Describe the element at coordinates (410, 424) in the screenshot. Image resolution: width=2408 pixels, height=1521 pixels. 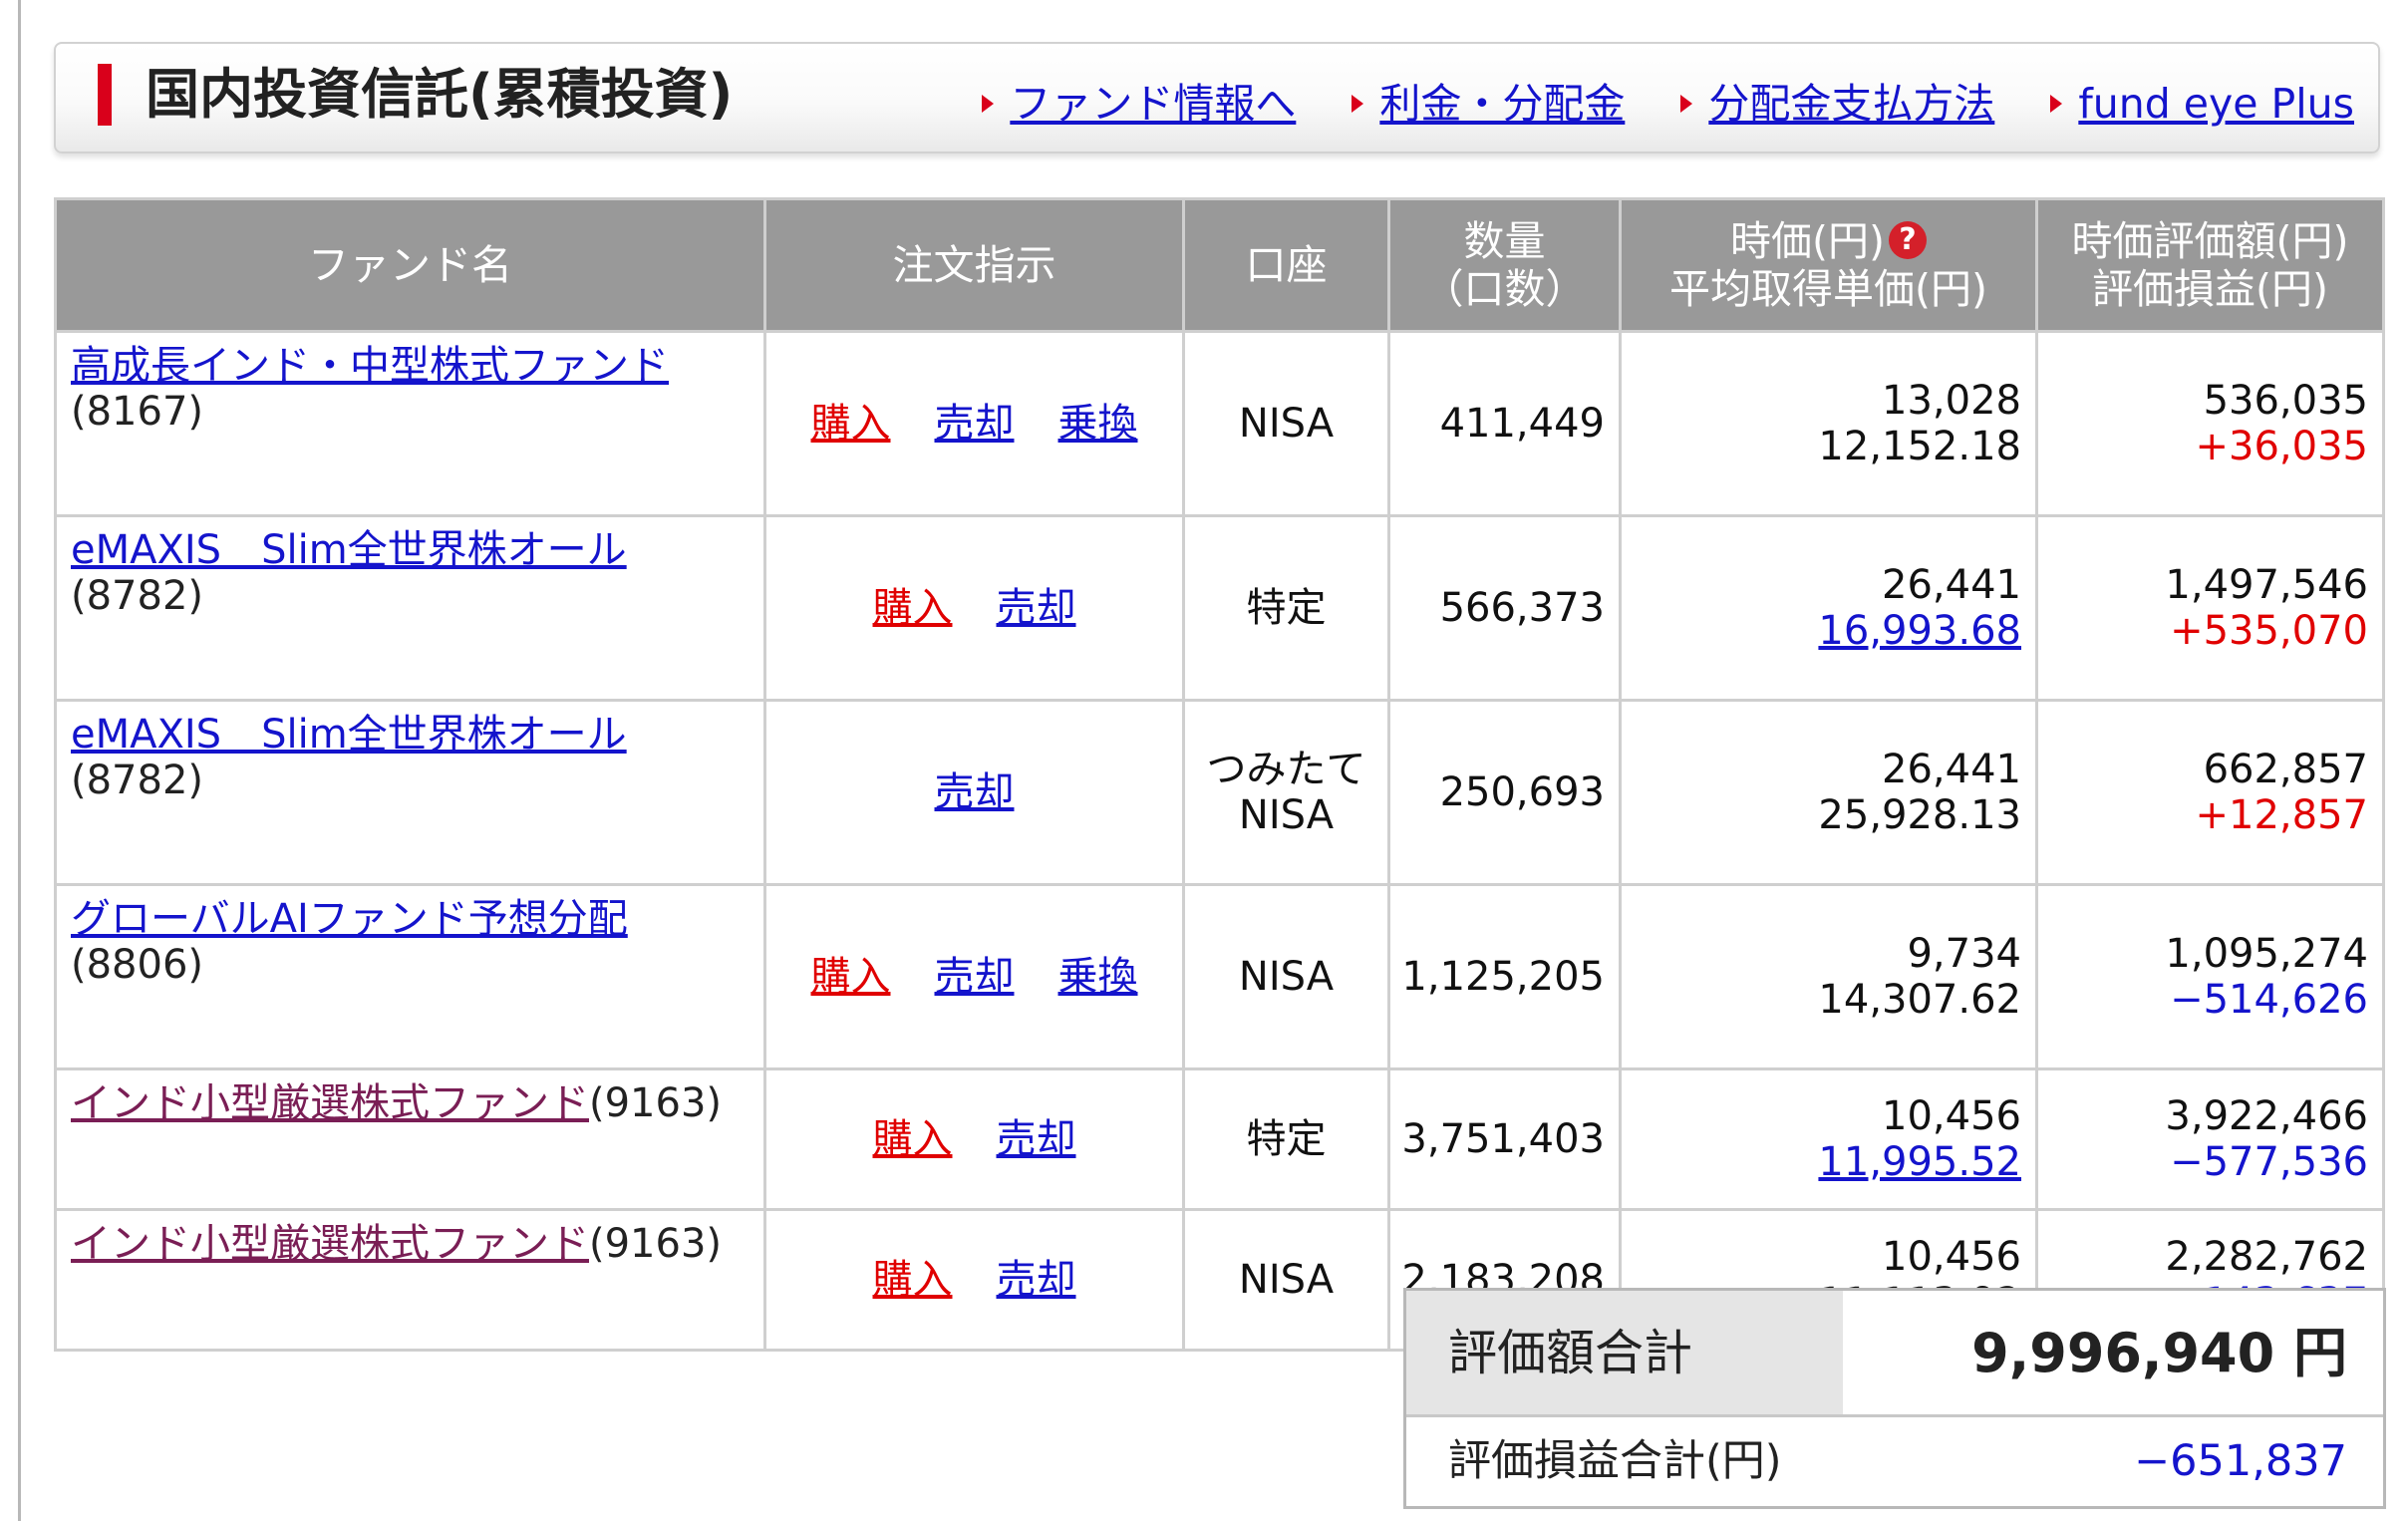
I see `fund-cell: 高成長インド・中型株式ファンド (8167)` at that location.